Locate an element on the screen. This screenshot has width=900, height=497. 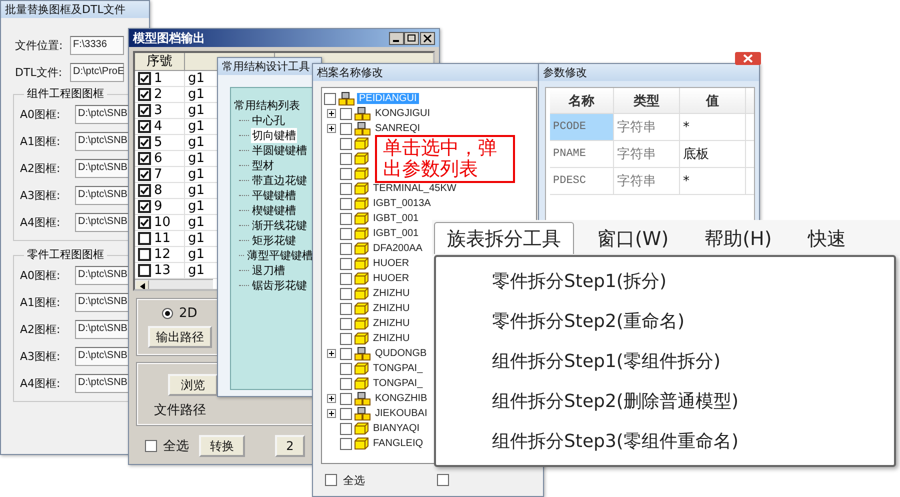
tree-item: 退刀槽 is located at coordinates (268, 270).